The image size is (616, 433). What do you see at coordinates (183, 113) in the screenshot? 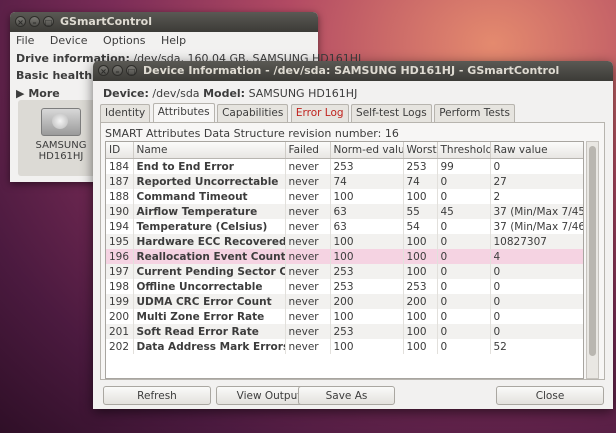
I see `tab-attributes: Attributes` at bounding box center [183, 113].